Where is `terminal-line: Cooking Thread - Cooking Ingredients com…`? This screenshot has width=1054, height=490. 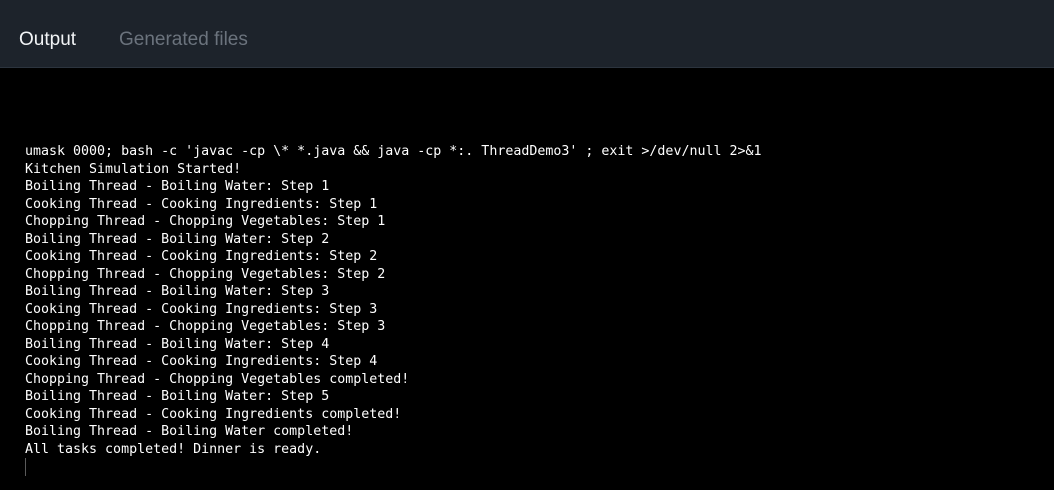 terminal-line: Cooking Thread - Cooking Ingredients com… is located at coordinates (213, 414).